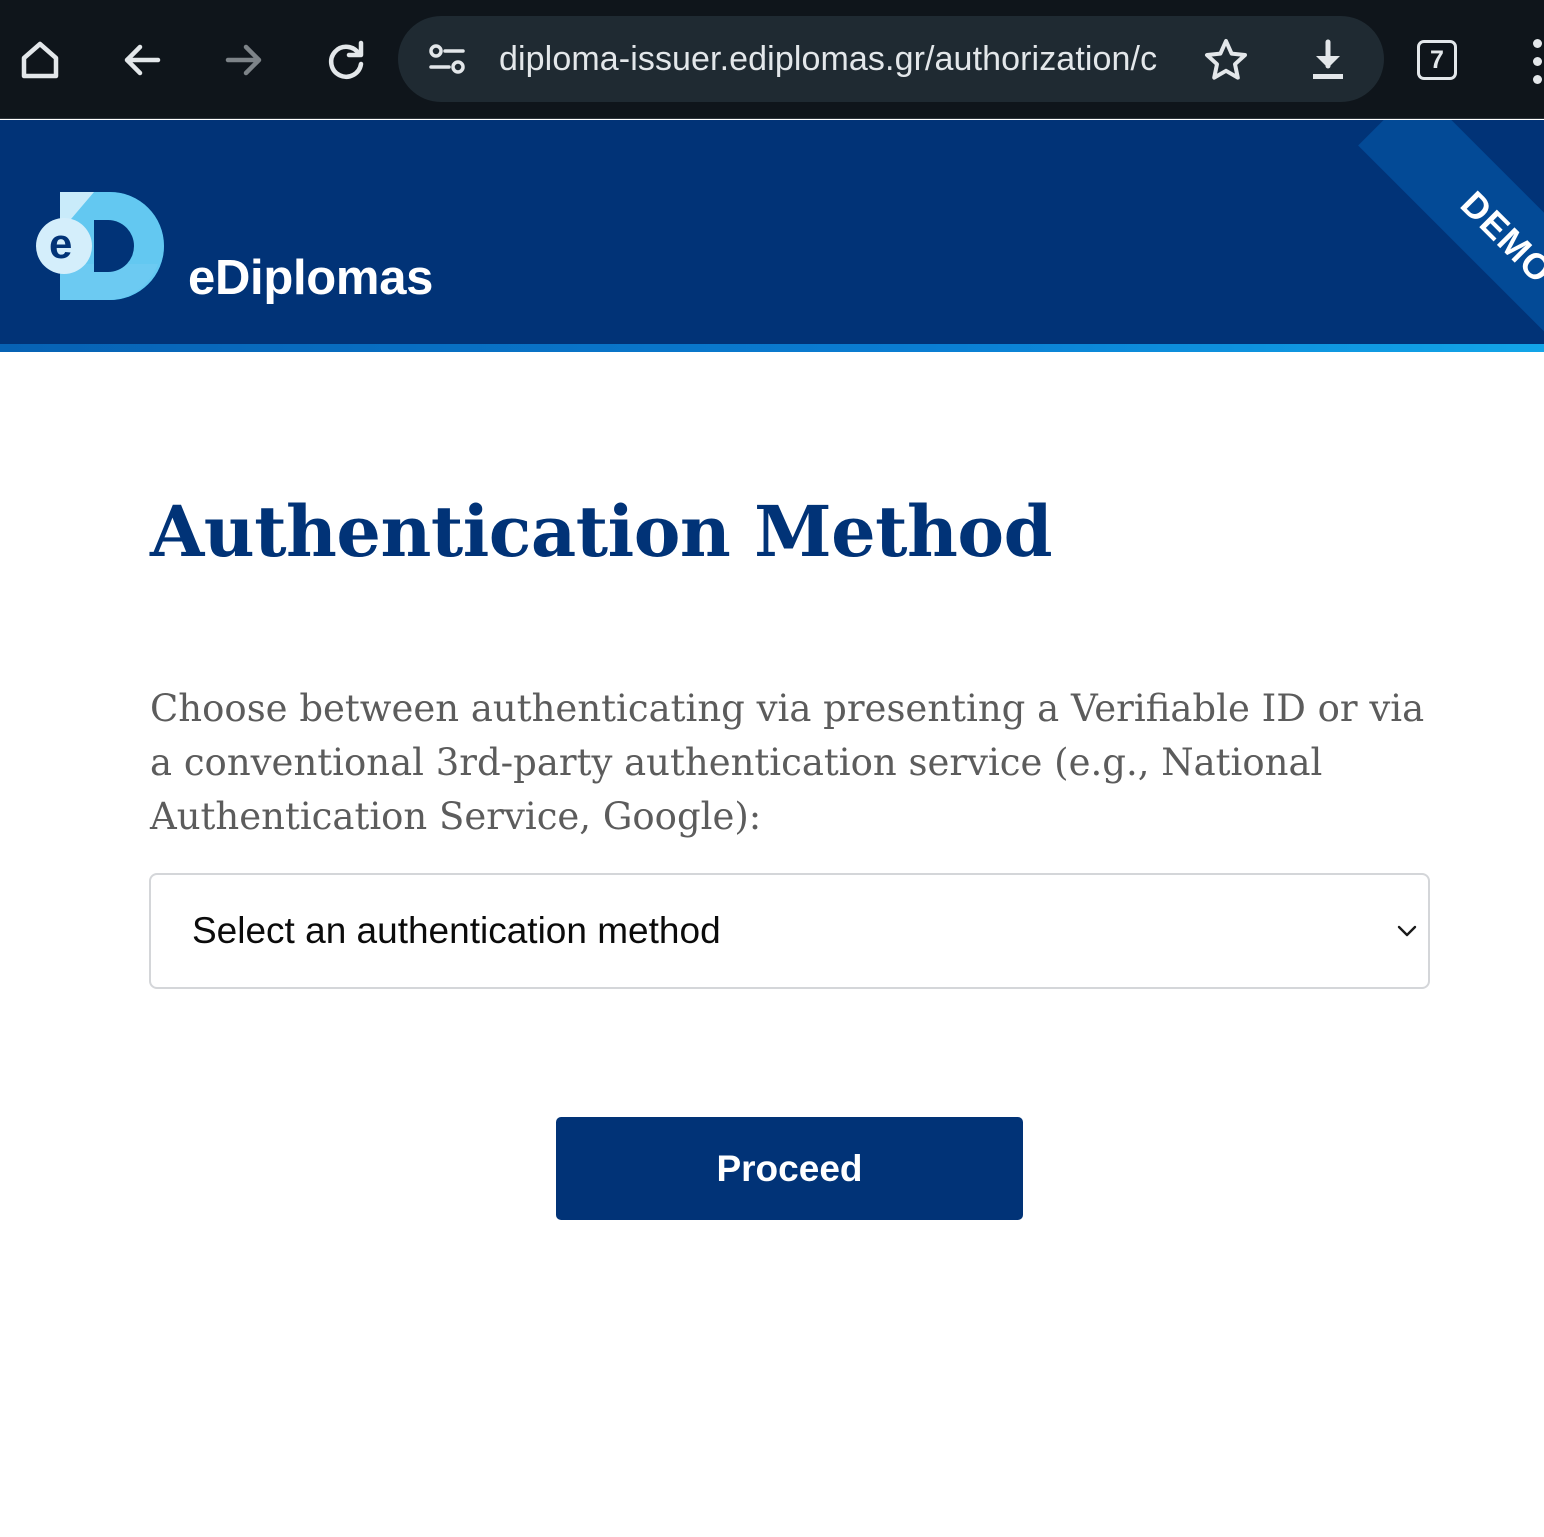 The height and width of the screenshot is (1537, 1544). What do you see at coordinates (1451, 236) in the screenshot?
I see `demo-ribbon: DEMO` at bounding box center [1451, 236].